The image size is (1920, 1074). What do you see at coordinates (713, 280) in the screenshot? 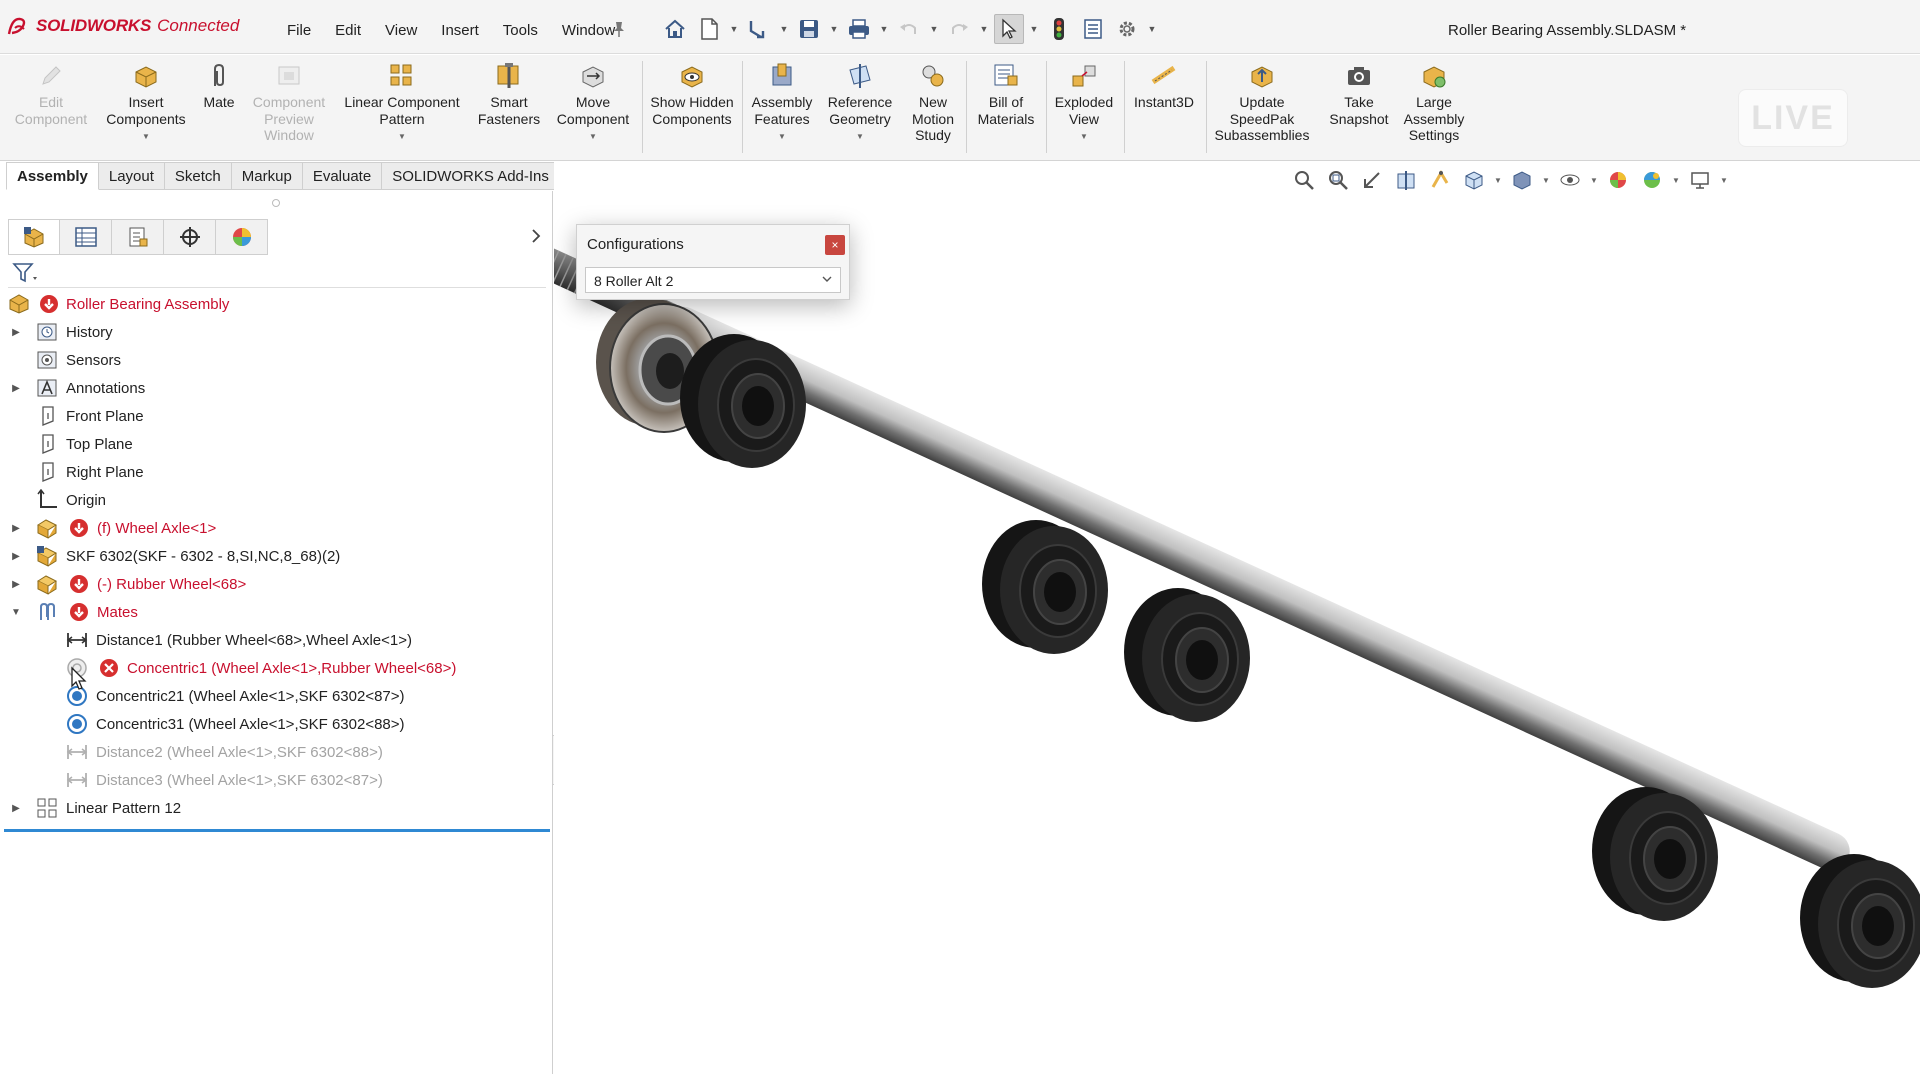
I see `configuration-select: 8 Roller Alt 2` at bounding box center [713, 280].